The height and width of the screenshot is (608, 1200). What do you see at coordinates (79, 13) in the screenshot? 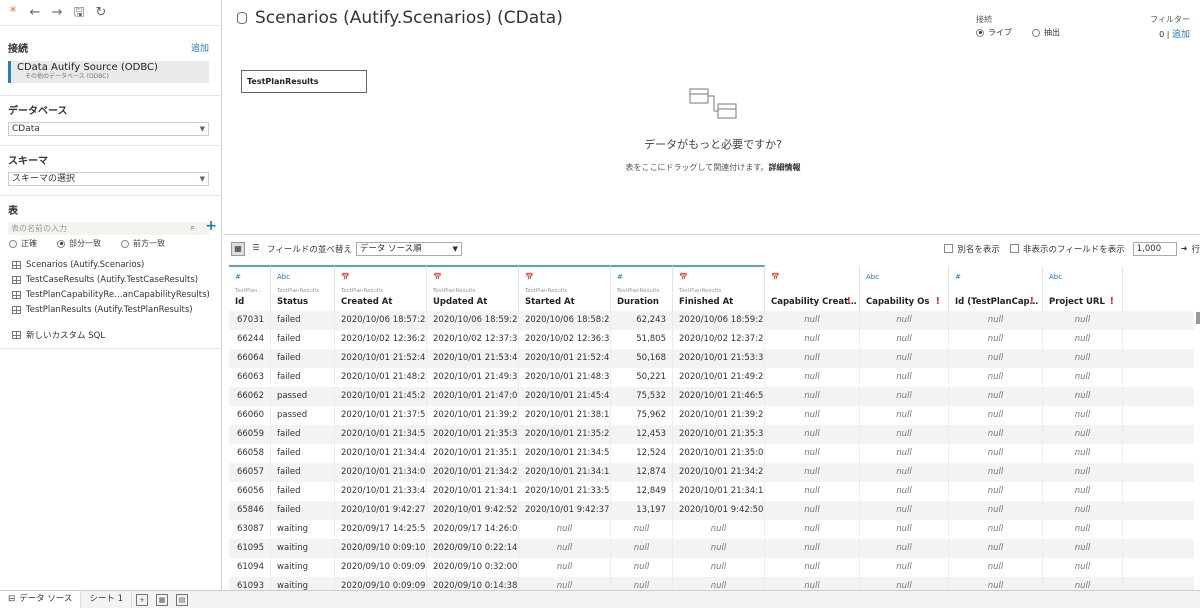
I see `save-icon: 🖫` at bounding box center [79, 13].